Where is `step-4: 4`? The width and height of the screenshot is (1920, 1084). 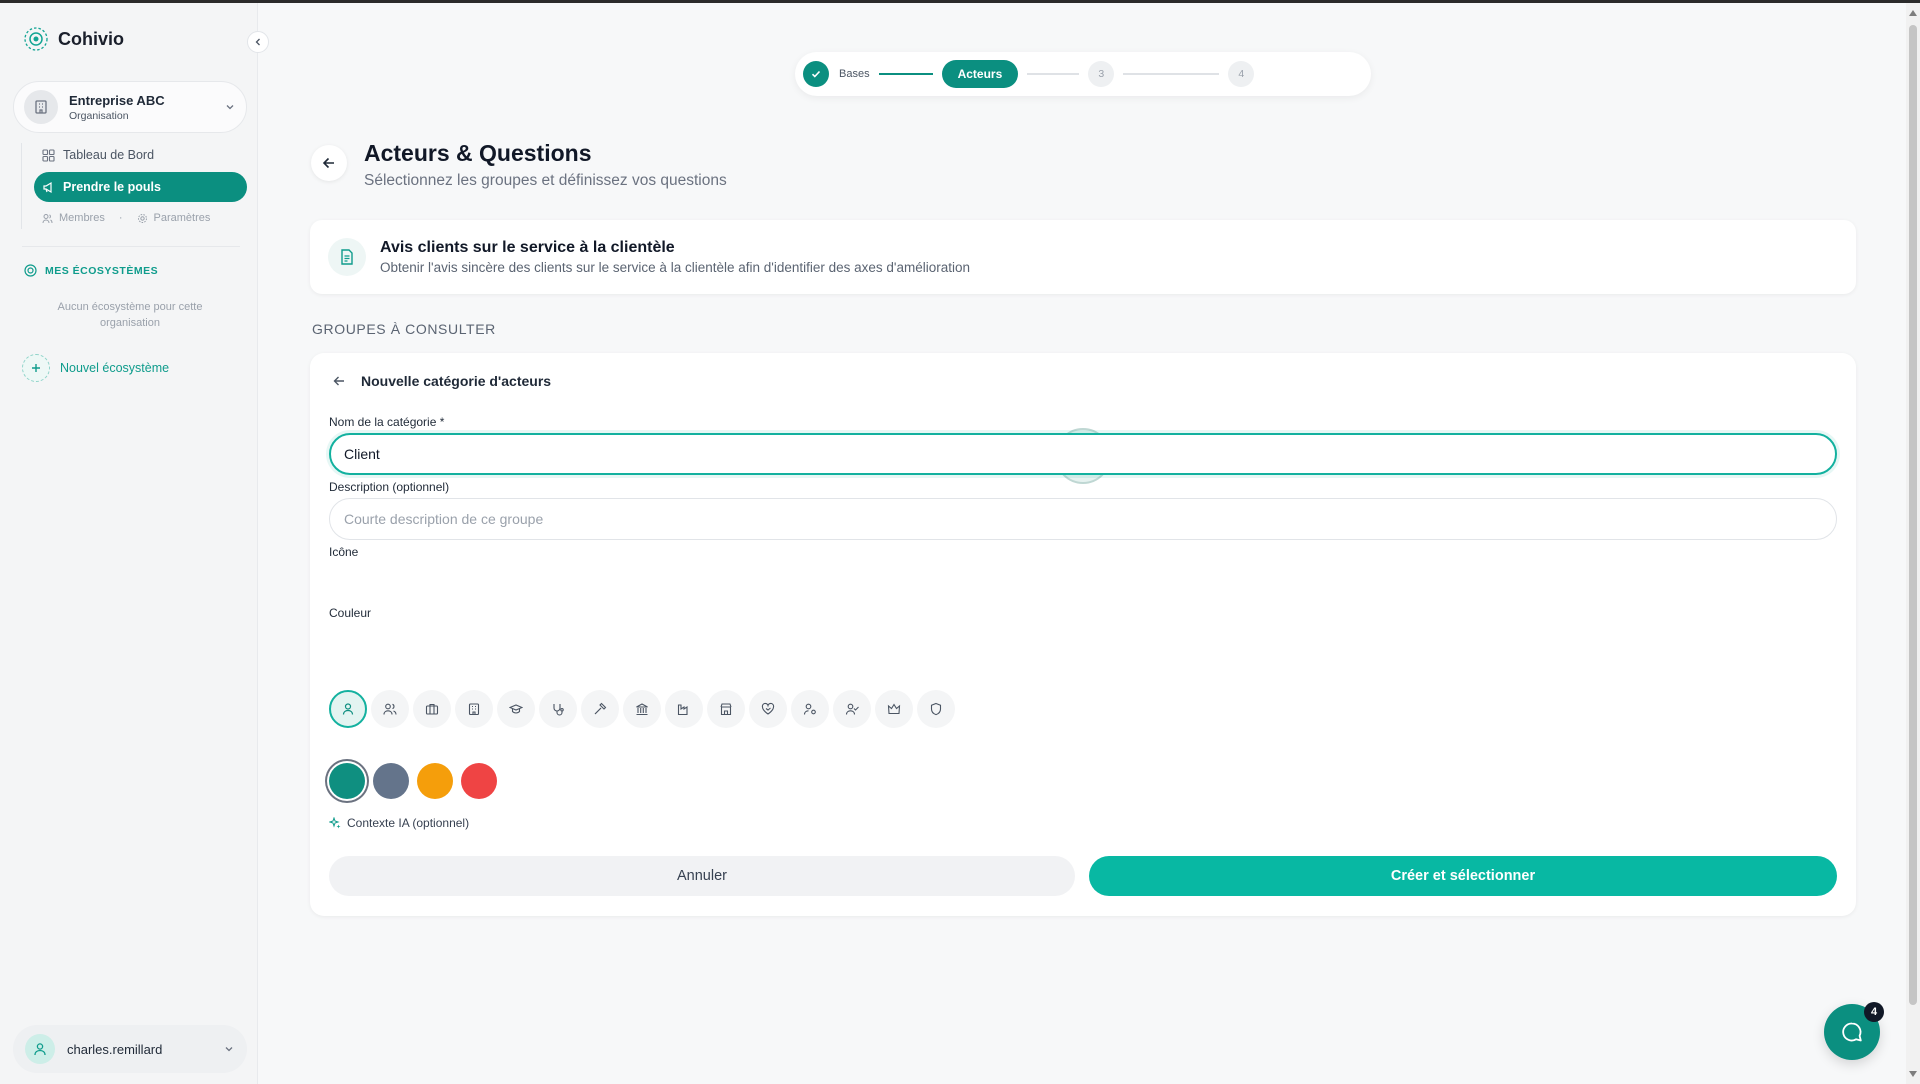
step-4: 4 is located at coordinates (1241, 74).